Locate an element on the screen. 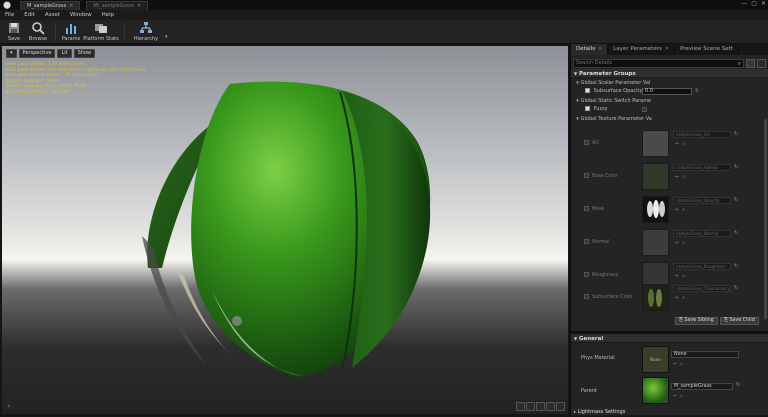 The width and height of the screenshot is (768, 417). texture-asset-dropdown: sampleGrass_Roughness is located at coordinates (702, 266).